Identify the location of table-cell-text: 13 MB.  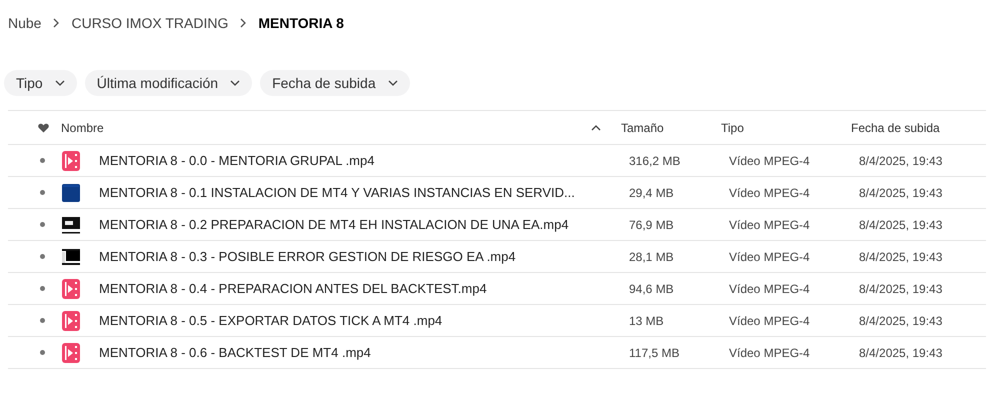
(647, 321).